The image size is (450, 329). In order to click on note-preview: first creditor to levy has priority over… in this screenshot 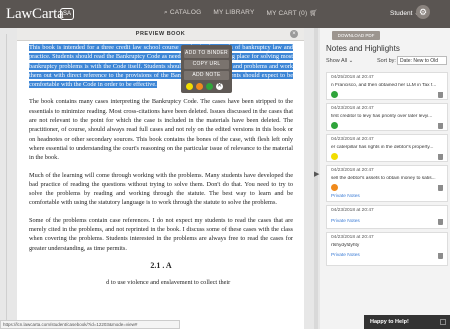, I will do `click(382, 116)`.